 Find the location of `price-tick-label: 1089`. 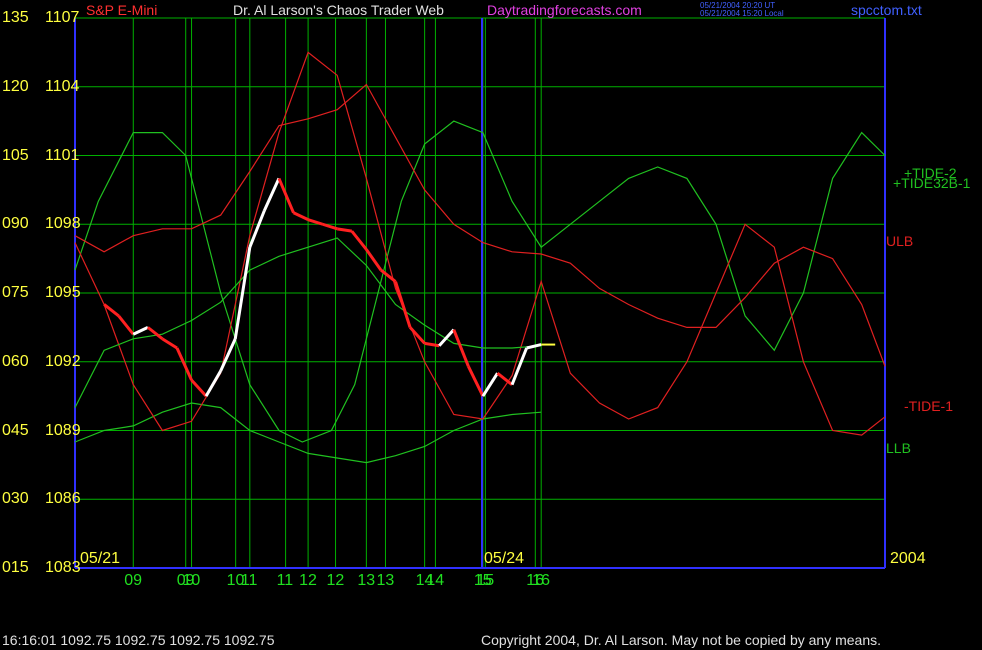

price-tick-label: 1089 is located at coordinates (63, 430).